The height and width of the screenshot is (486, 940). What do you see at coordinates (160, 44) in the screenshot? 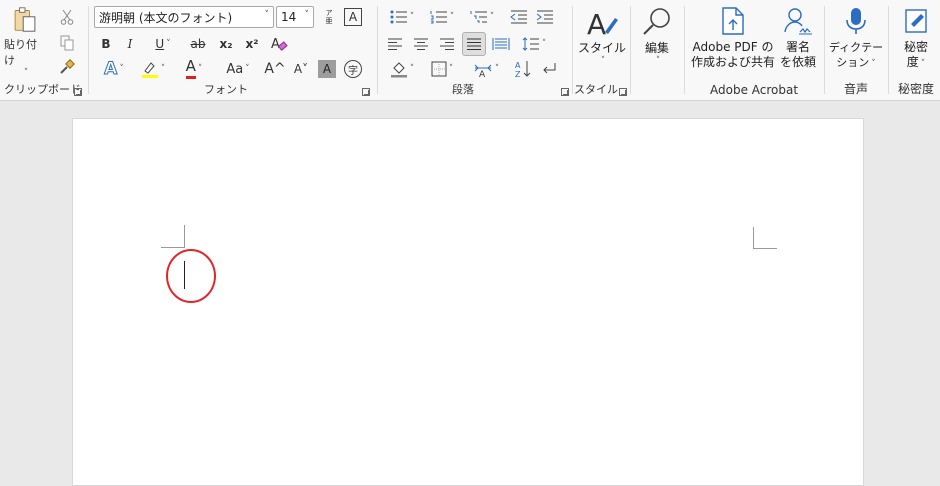
I see `underline-icon: U` at bounding box center [160, 44].